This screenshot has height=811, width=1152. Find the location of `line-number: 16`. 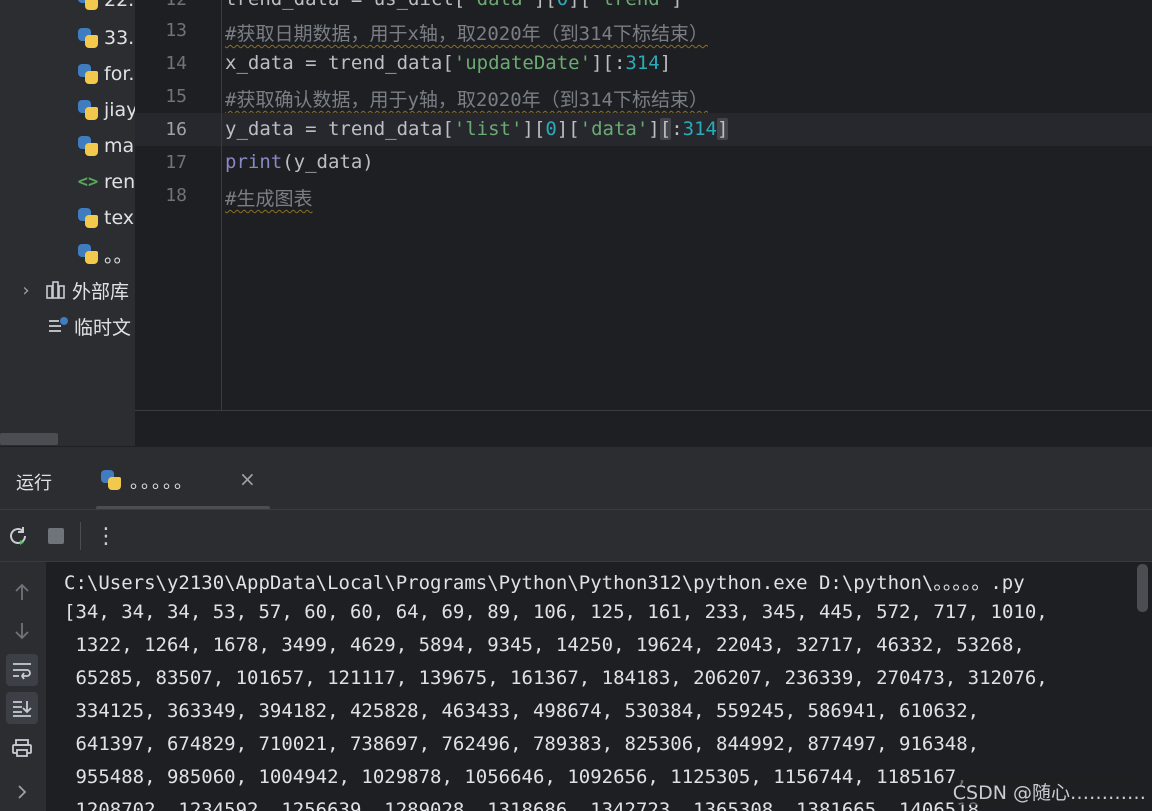

line-number: 16 is located at coordinates (176, 129).